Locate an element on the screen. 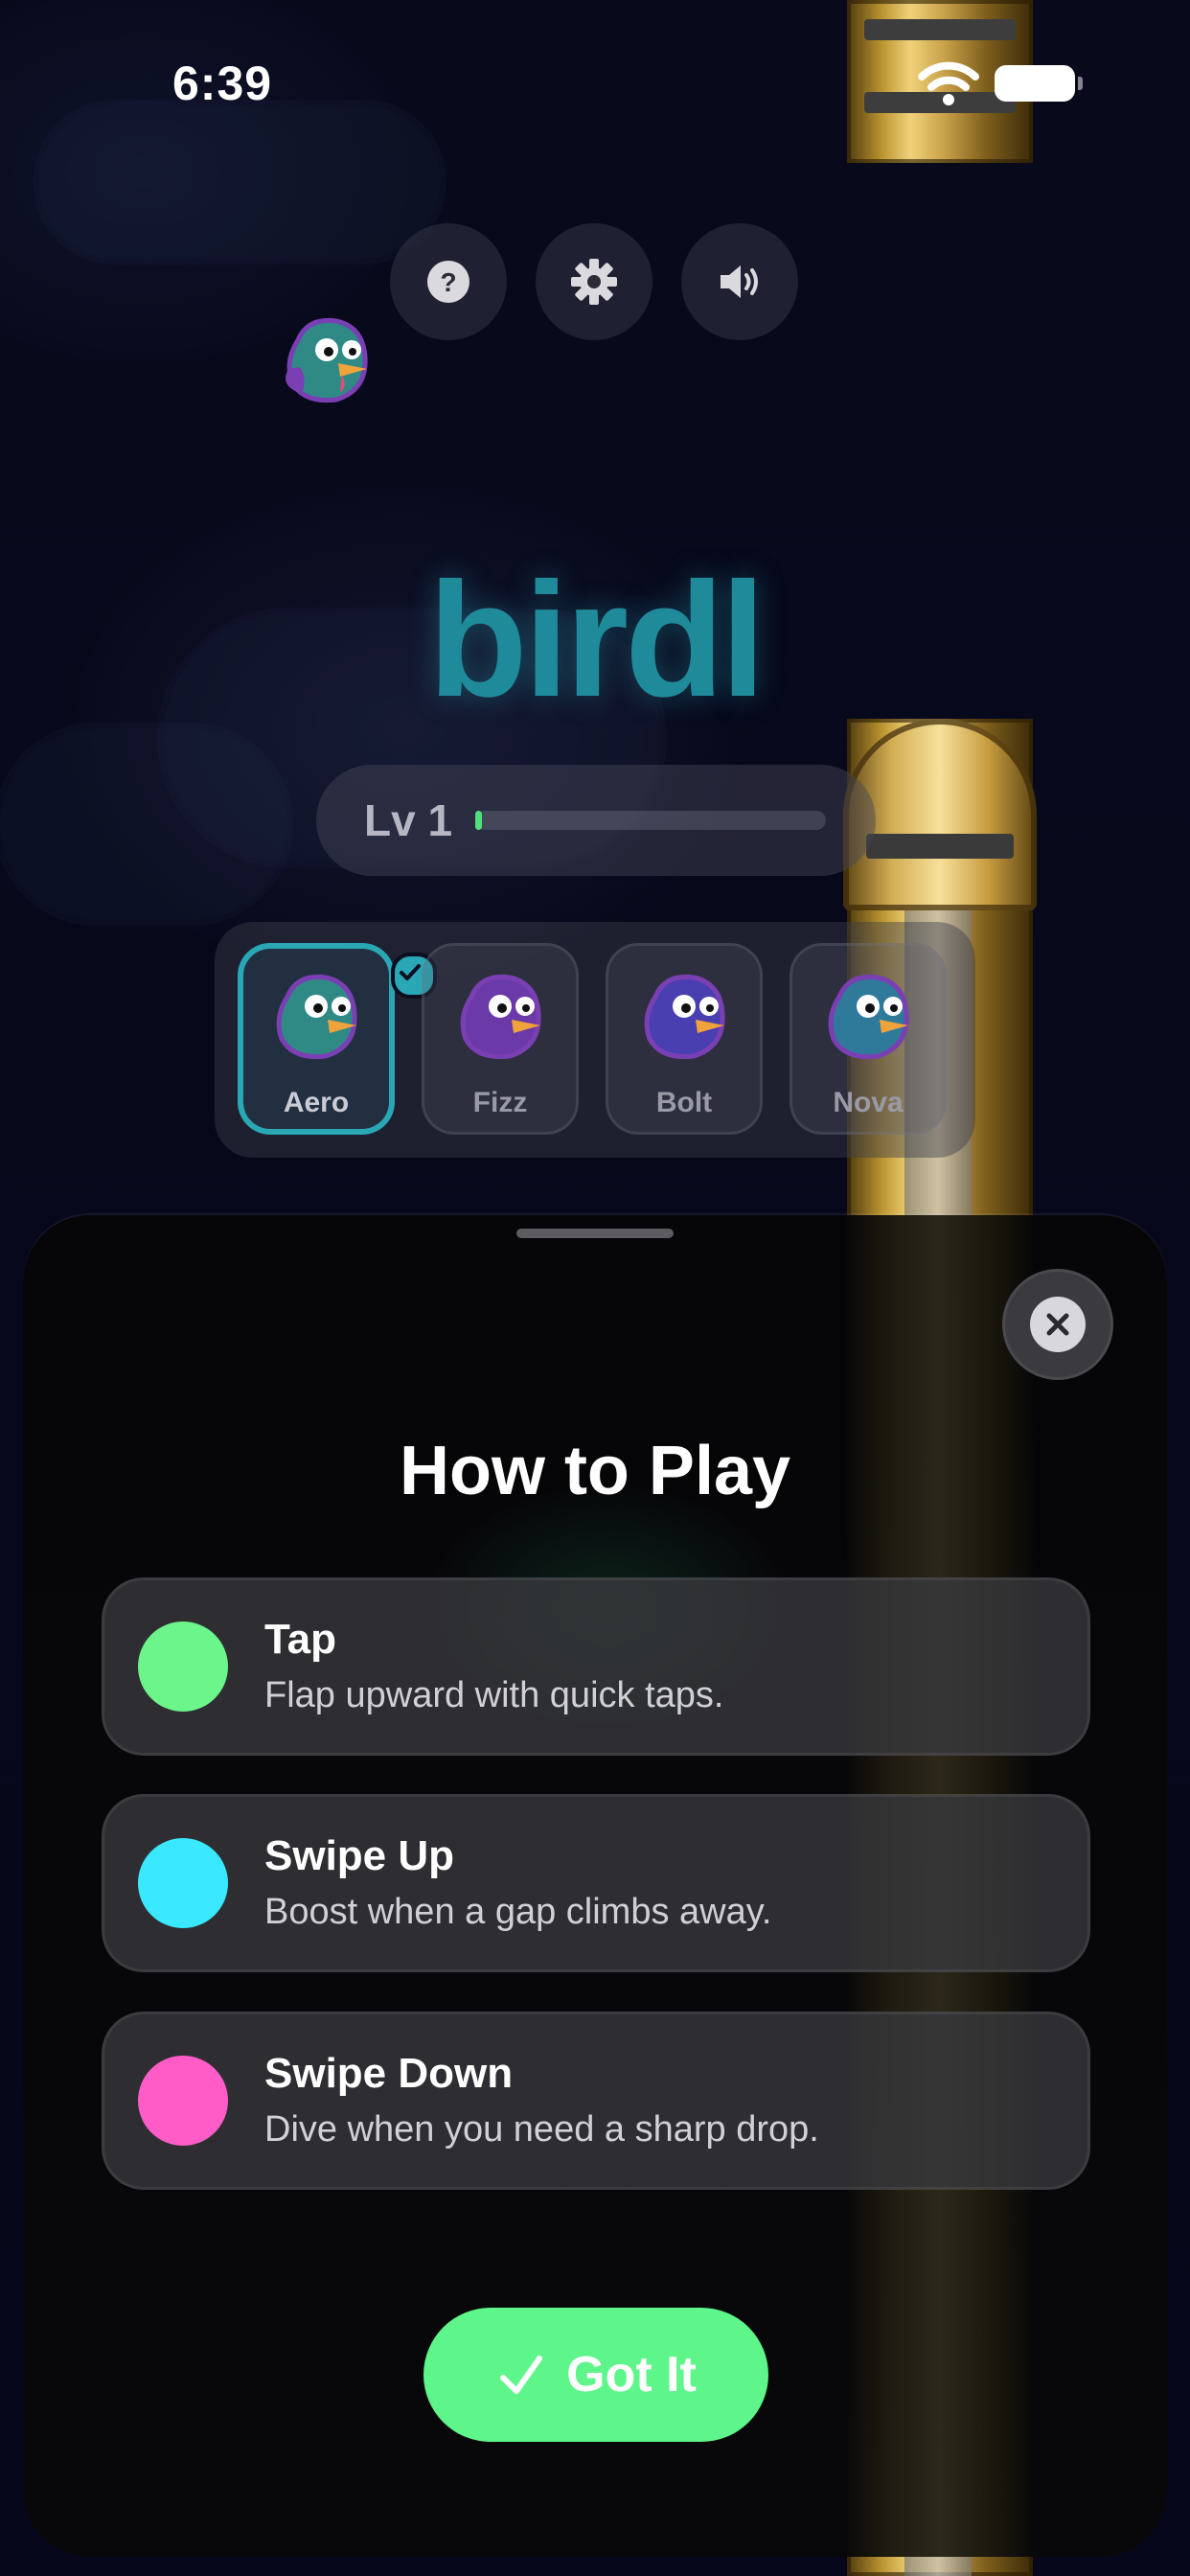 The height and width of the screenshot is (2576, 1190). instruction-title: Tap is located at coordinates (300, 1639).